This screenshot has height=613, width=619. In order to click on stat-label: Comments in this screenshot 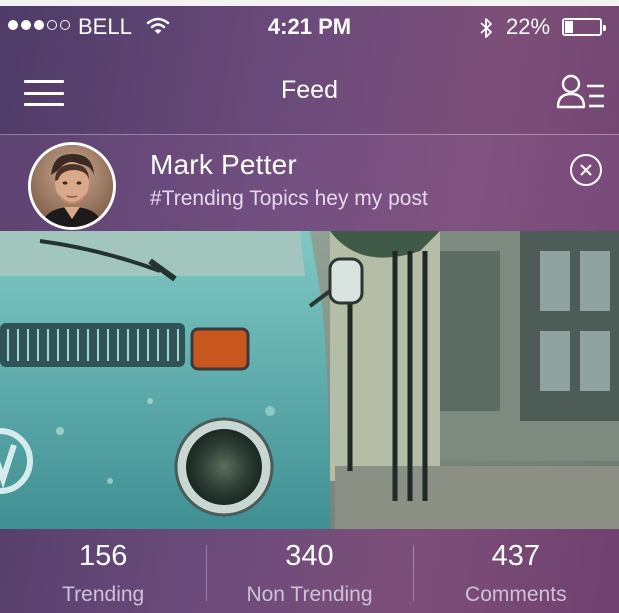, I will do `click(516, 594)`.